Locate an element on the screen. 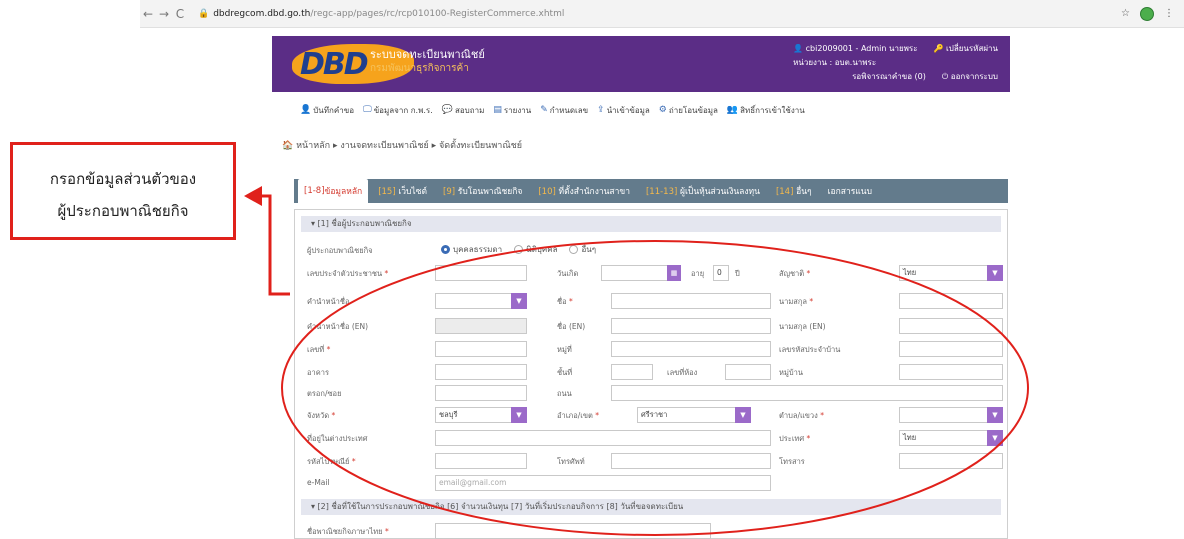  nationality-value: ไทย is located at coordinates (910, 272).